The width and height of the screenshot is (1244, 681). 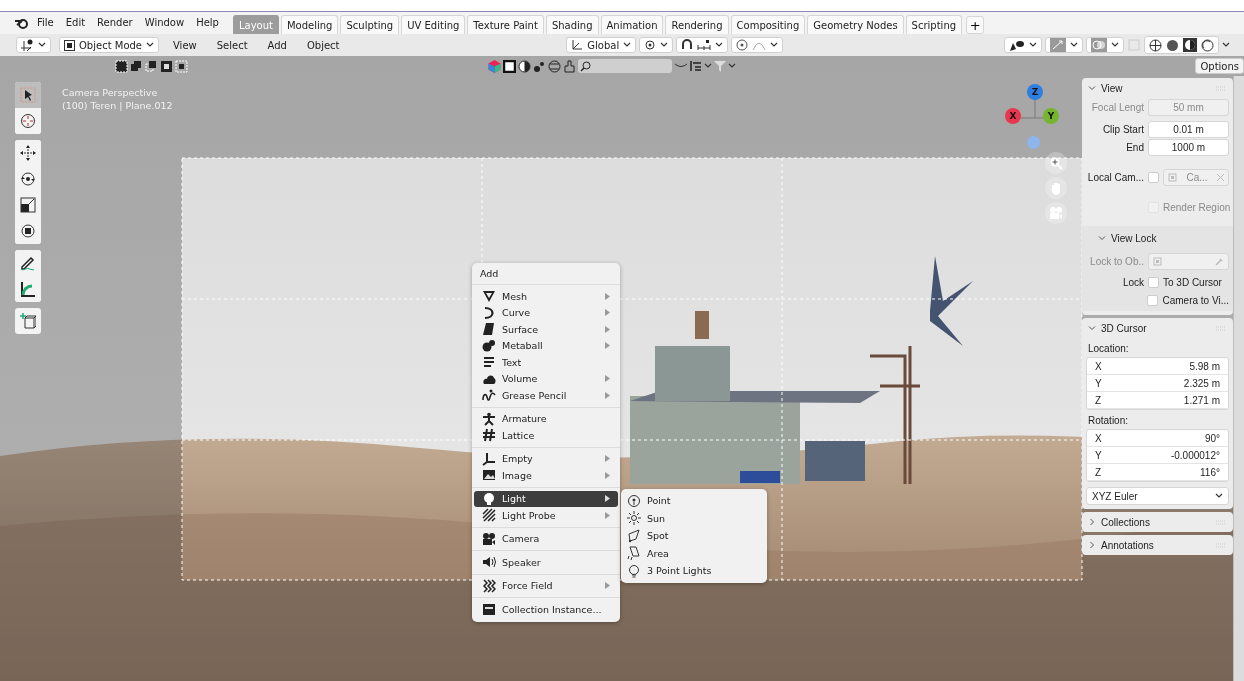 What do you see at coordinates (207, 23) in the screenshot?
I see `menu-item: Help` at bounding box center [207, 23].